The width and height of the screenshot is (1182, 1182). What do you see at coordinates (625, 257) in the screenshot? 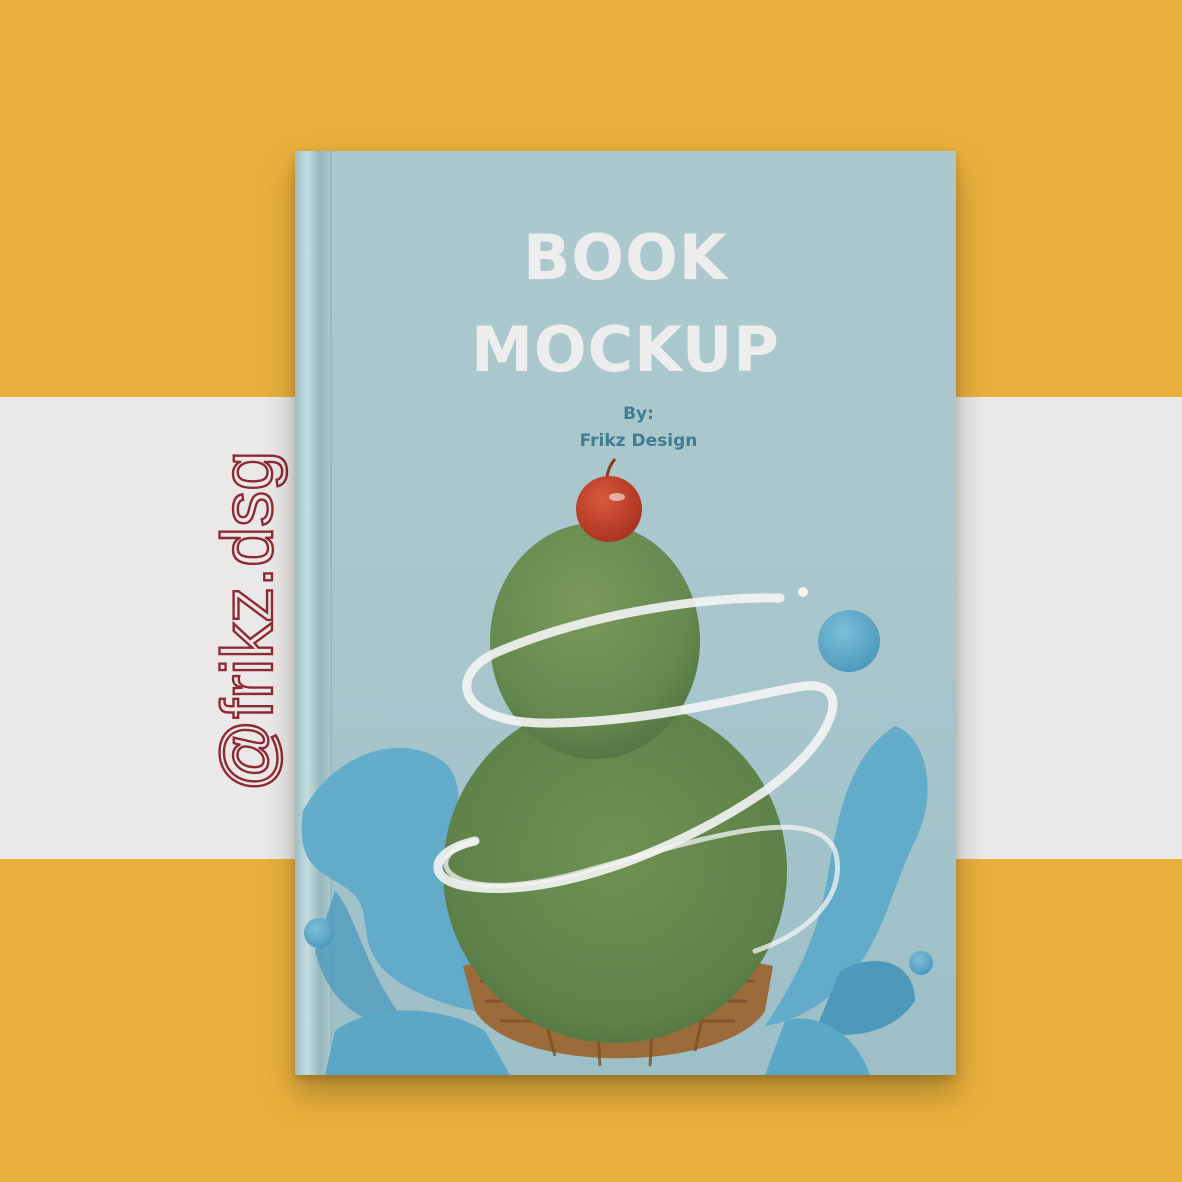
I see `book-title-line1: BOOK` at bounding box center [625, 257].